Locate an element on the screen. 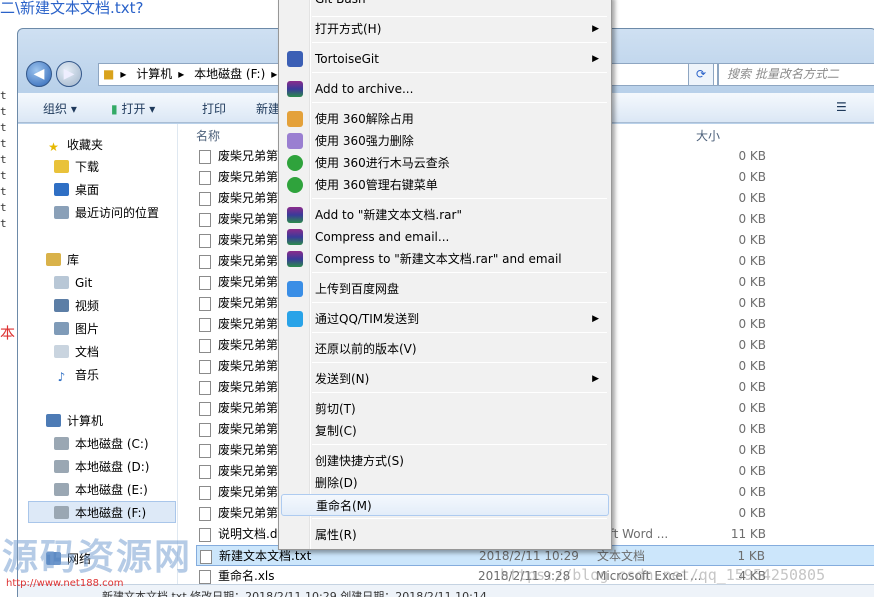 The height and width of the screenshot is (597, 874). back-button: ◀ is located at coordinates (39, 74).